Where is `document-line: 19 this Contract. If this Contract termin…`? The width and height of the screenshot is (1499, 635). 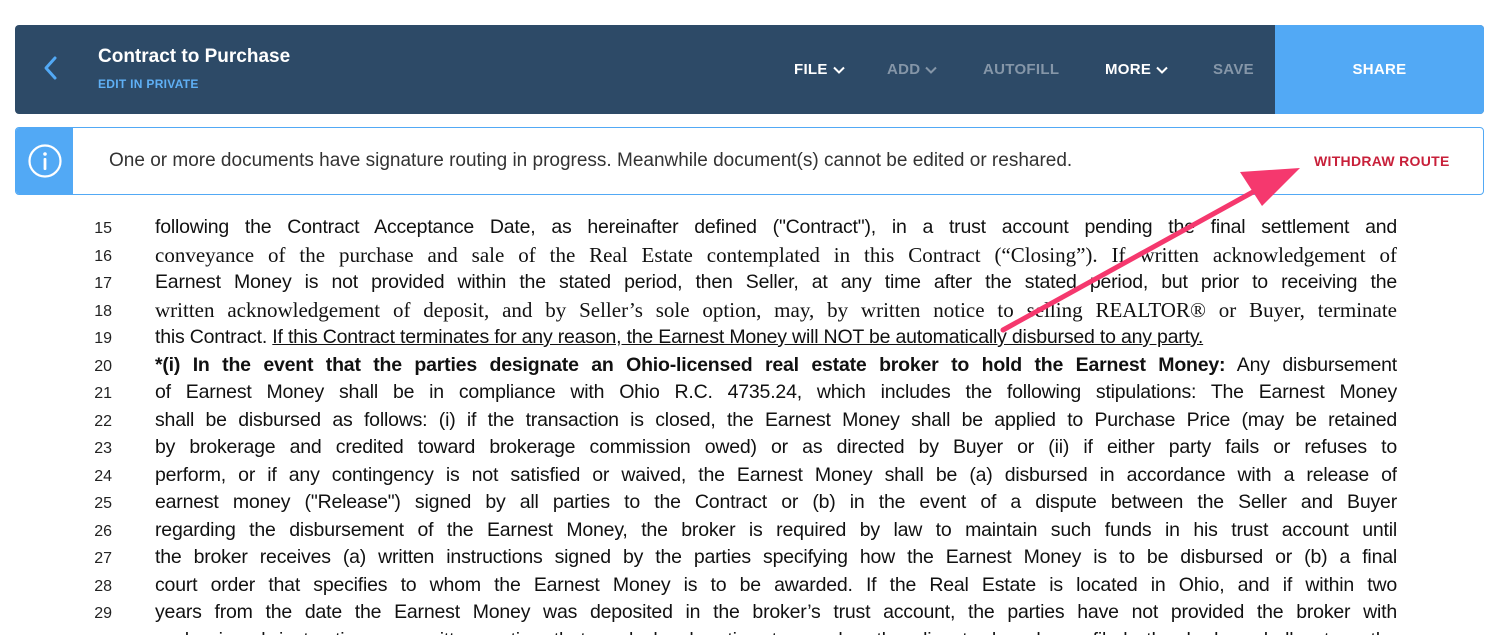
document-line: 19 this Contract. If this Contract termin… is located at coordinates (749, 338).